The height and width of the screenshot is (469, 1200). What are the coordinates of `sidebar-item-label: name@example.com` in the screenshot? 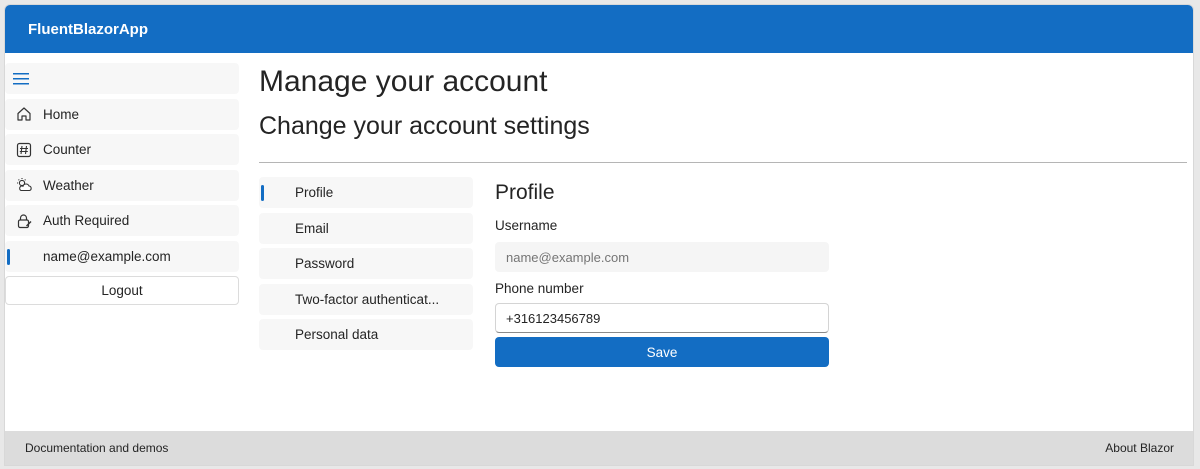 It's located at (107, 256).